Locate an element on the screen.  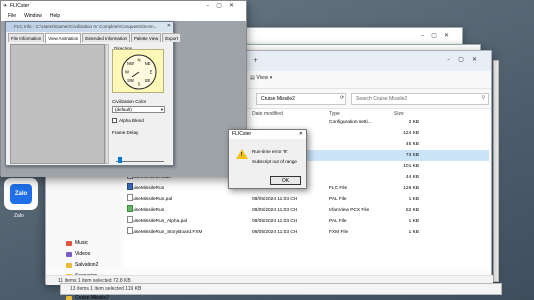
file-size: 52 KB is located at coordinates (412, 210).